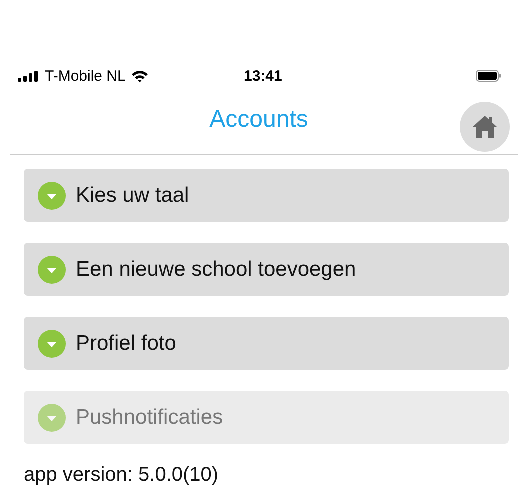 Image resolution: width=518 pixels, height=502 pixels. What do you see at coordinates (259, 120) in the screenshot?
I see `page-title: Accounts` at bounding box center [259, 120].